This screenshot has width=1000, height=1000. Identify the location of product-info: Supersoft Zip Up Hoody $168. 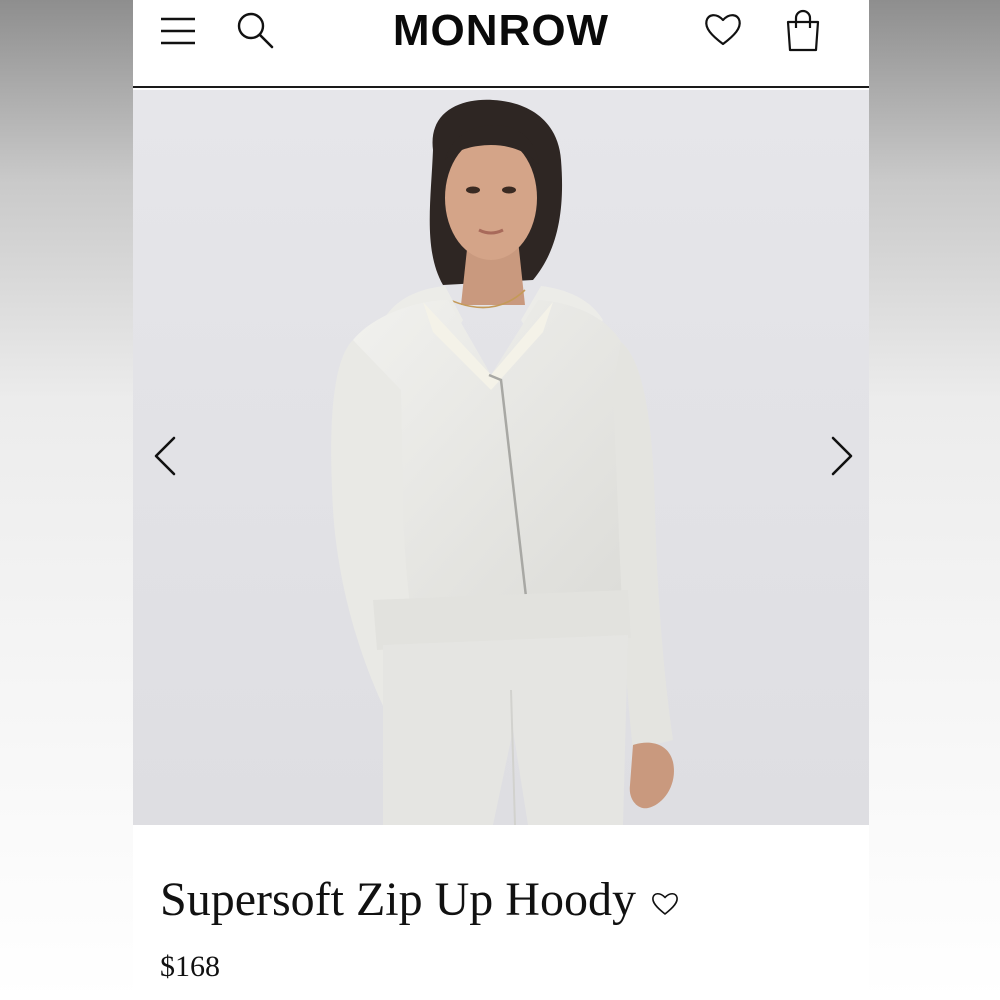
(501, 912).